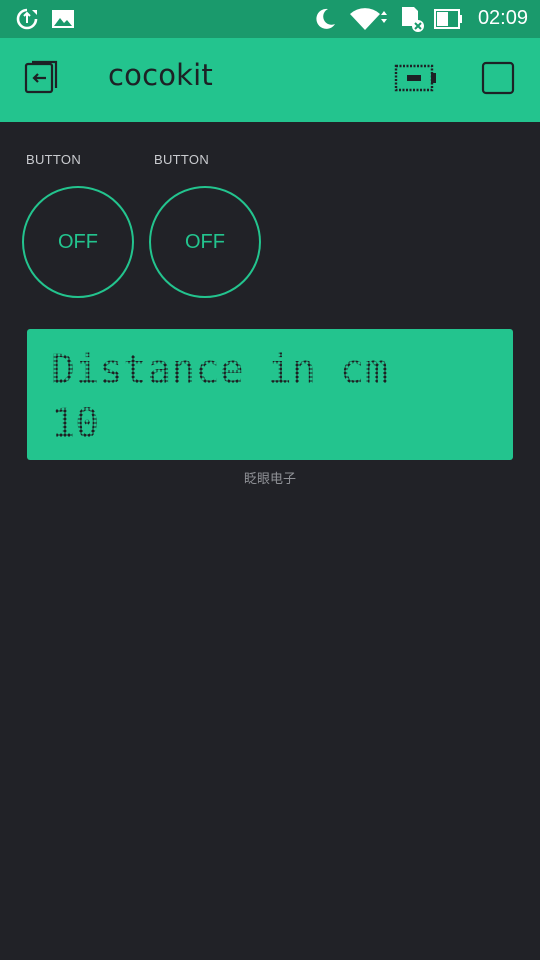  Describe the element at coordinates (270, 19) in the screenshot. I see `status-bar: 02:09` at that location.